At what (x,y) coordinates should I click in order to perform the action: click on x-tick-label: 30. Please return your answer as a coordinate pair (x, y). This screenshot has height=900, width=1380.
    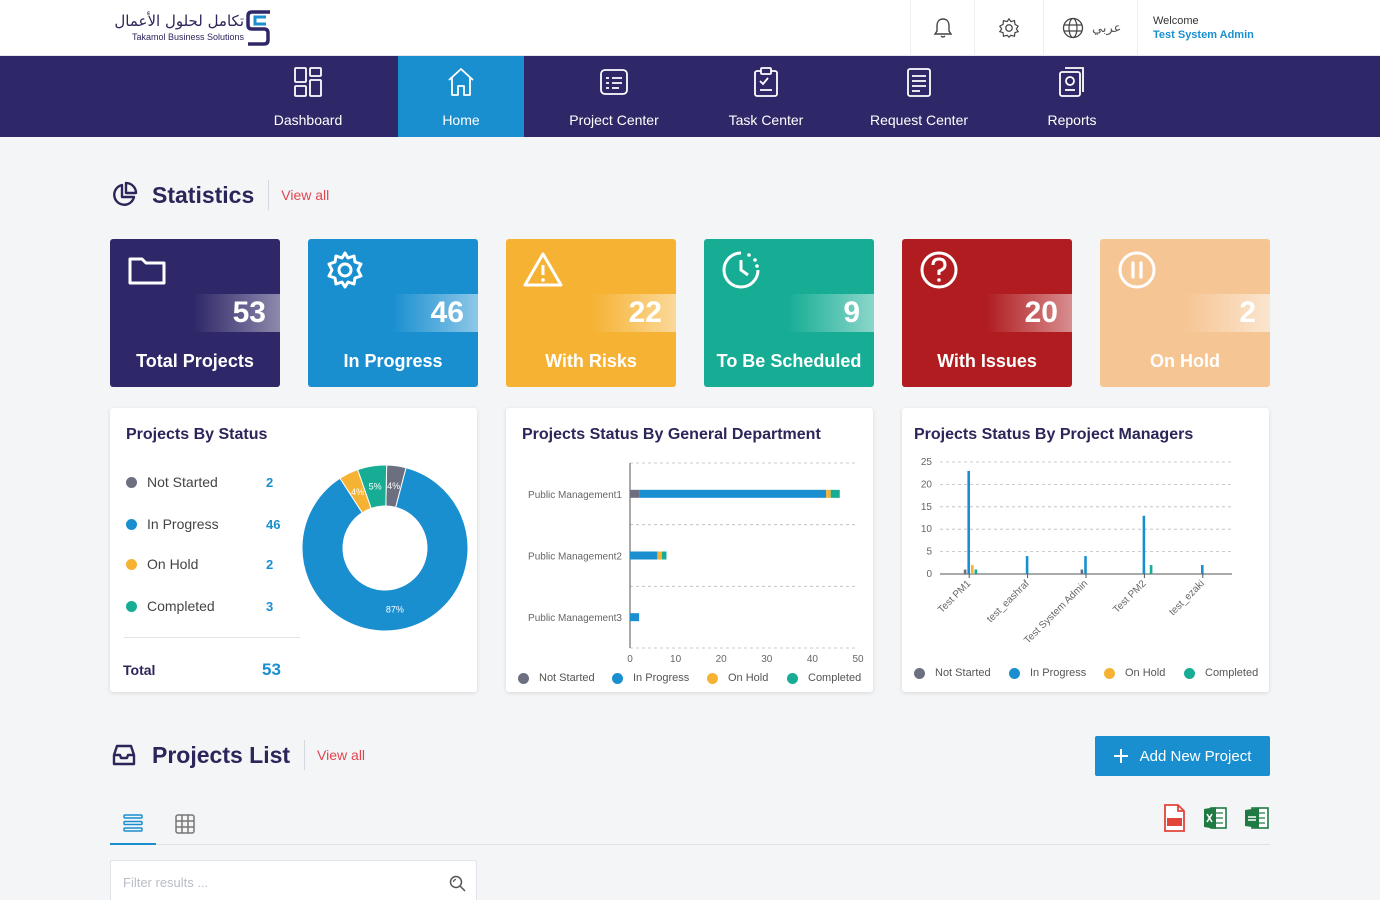
    Looking at the image, I should click on (767, 659).